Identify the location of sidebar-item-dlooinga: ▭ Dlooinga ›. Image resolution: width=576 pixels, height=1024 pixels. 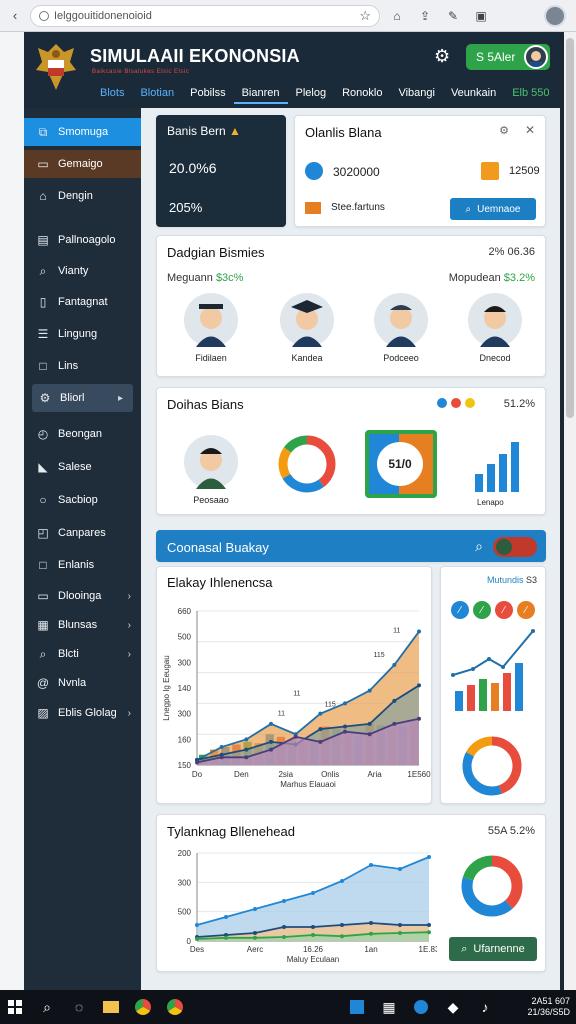
(82, 596).